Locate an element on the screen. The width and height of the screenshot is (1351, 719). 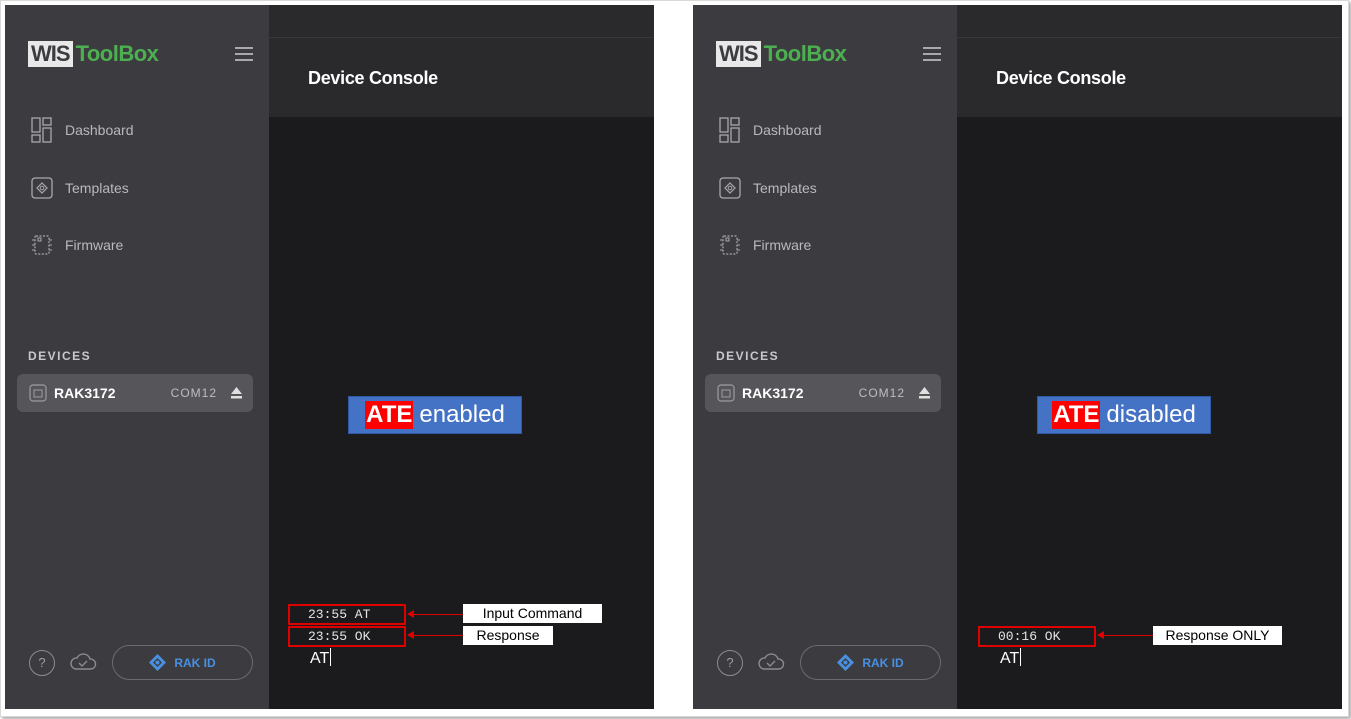
ate-status-badge: ATE disabled is located at coordinates (1124, 415).